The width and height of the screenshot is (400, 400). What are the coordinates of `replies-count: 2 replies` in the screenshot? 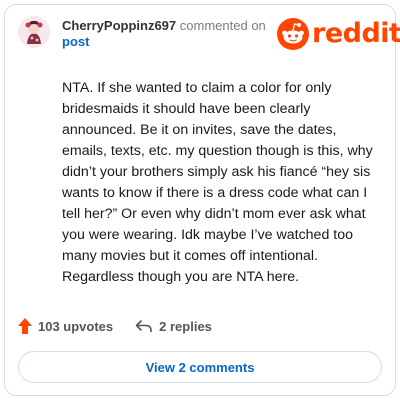 It's located at (185, 326).